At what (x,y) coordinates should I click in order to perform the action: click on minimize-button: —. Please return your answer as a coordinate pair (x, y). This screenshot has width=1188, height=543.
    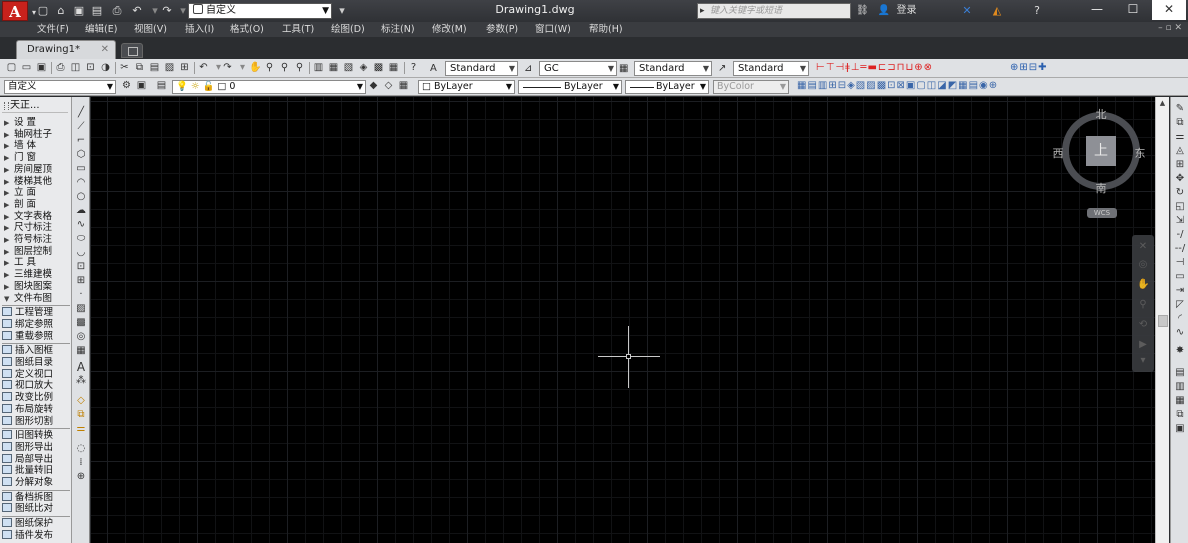
    Looking at the image, I should click on (1097, 10).